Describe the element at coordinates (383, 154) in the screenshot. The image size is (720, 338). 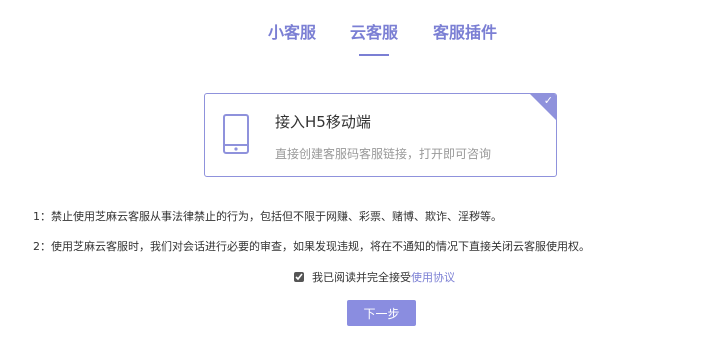
I see `card-description: 直接创建客服码客服链接，打开即可咨询` at that location.